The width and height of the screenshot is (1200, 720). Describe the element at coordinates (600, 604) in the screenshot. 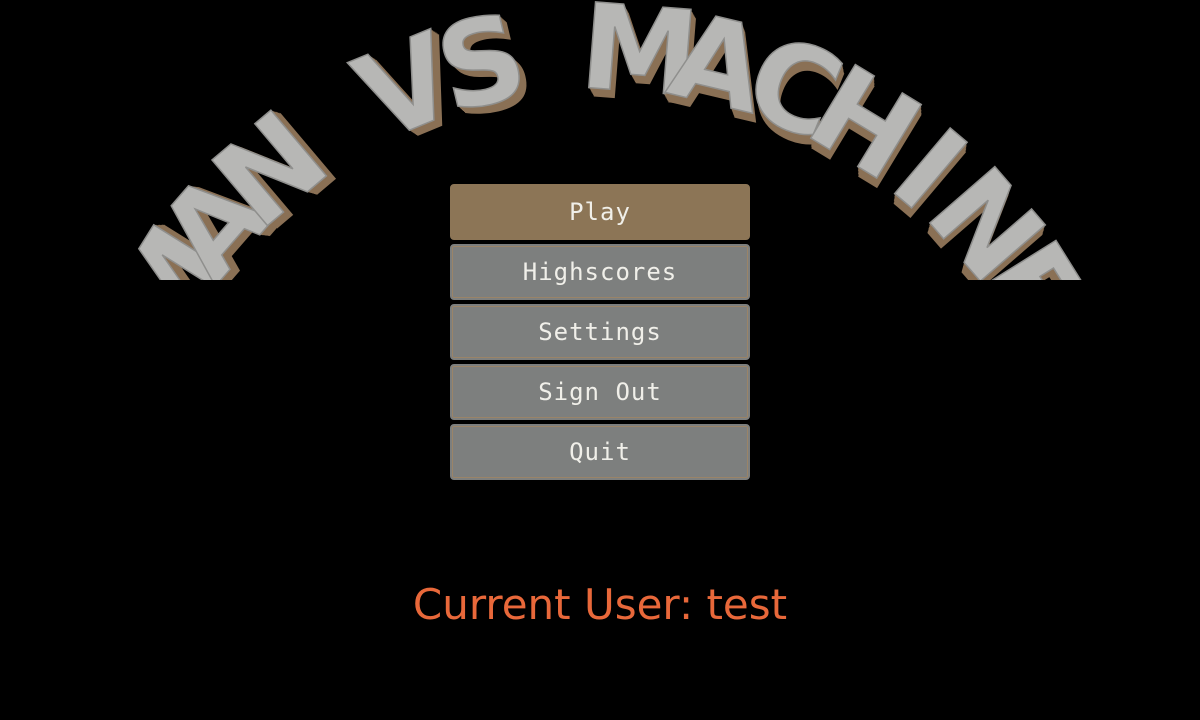

I see `current-user-label: Current User: test` at that location.